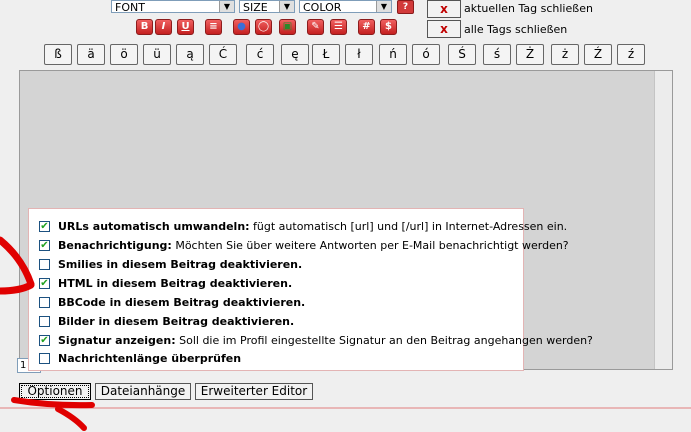  What do you see at coordinates (47, 333) in the screenshot?
I see `annotation-overlay` at bounding box center [47, 333].